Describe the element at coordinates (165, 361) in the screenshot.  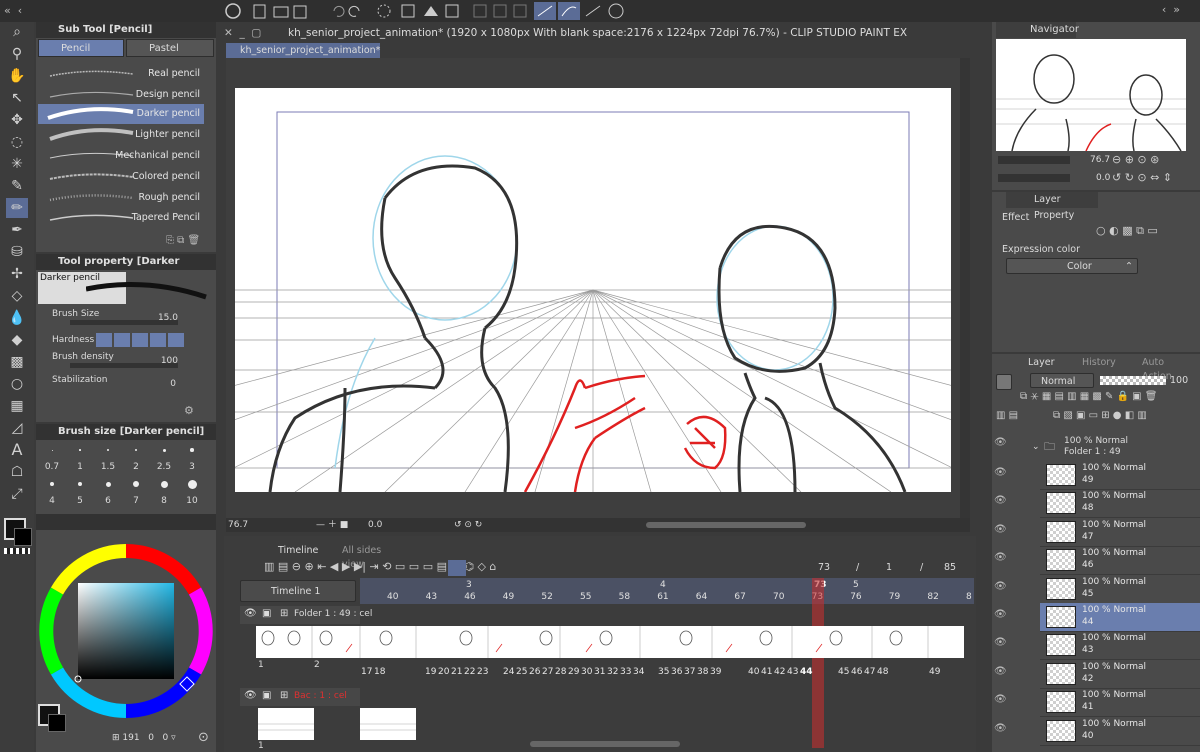
I see `brush-density-value: 100` at that location.